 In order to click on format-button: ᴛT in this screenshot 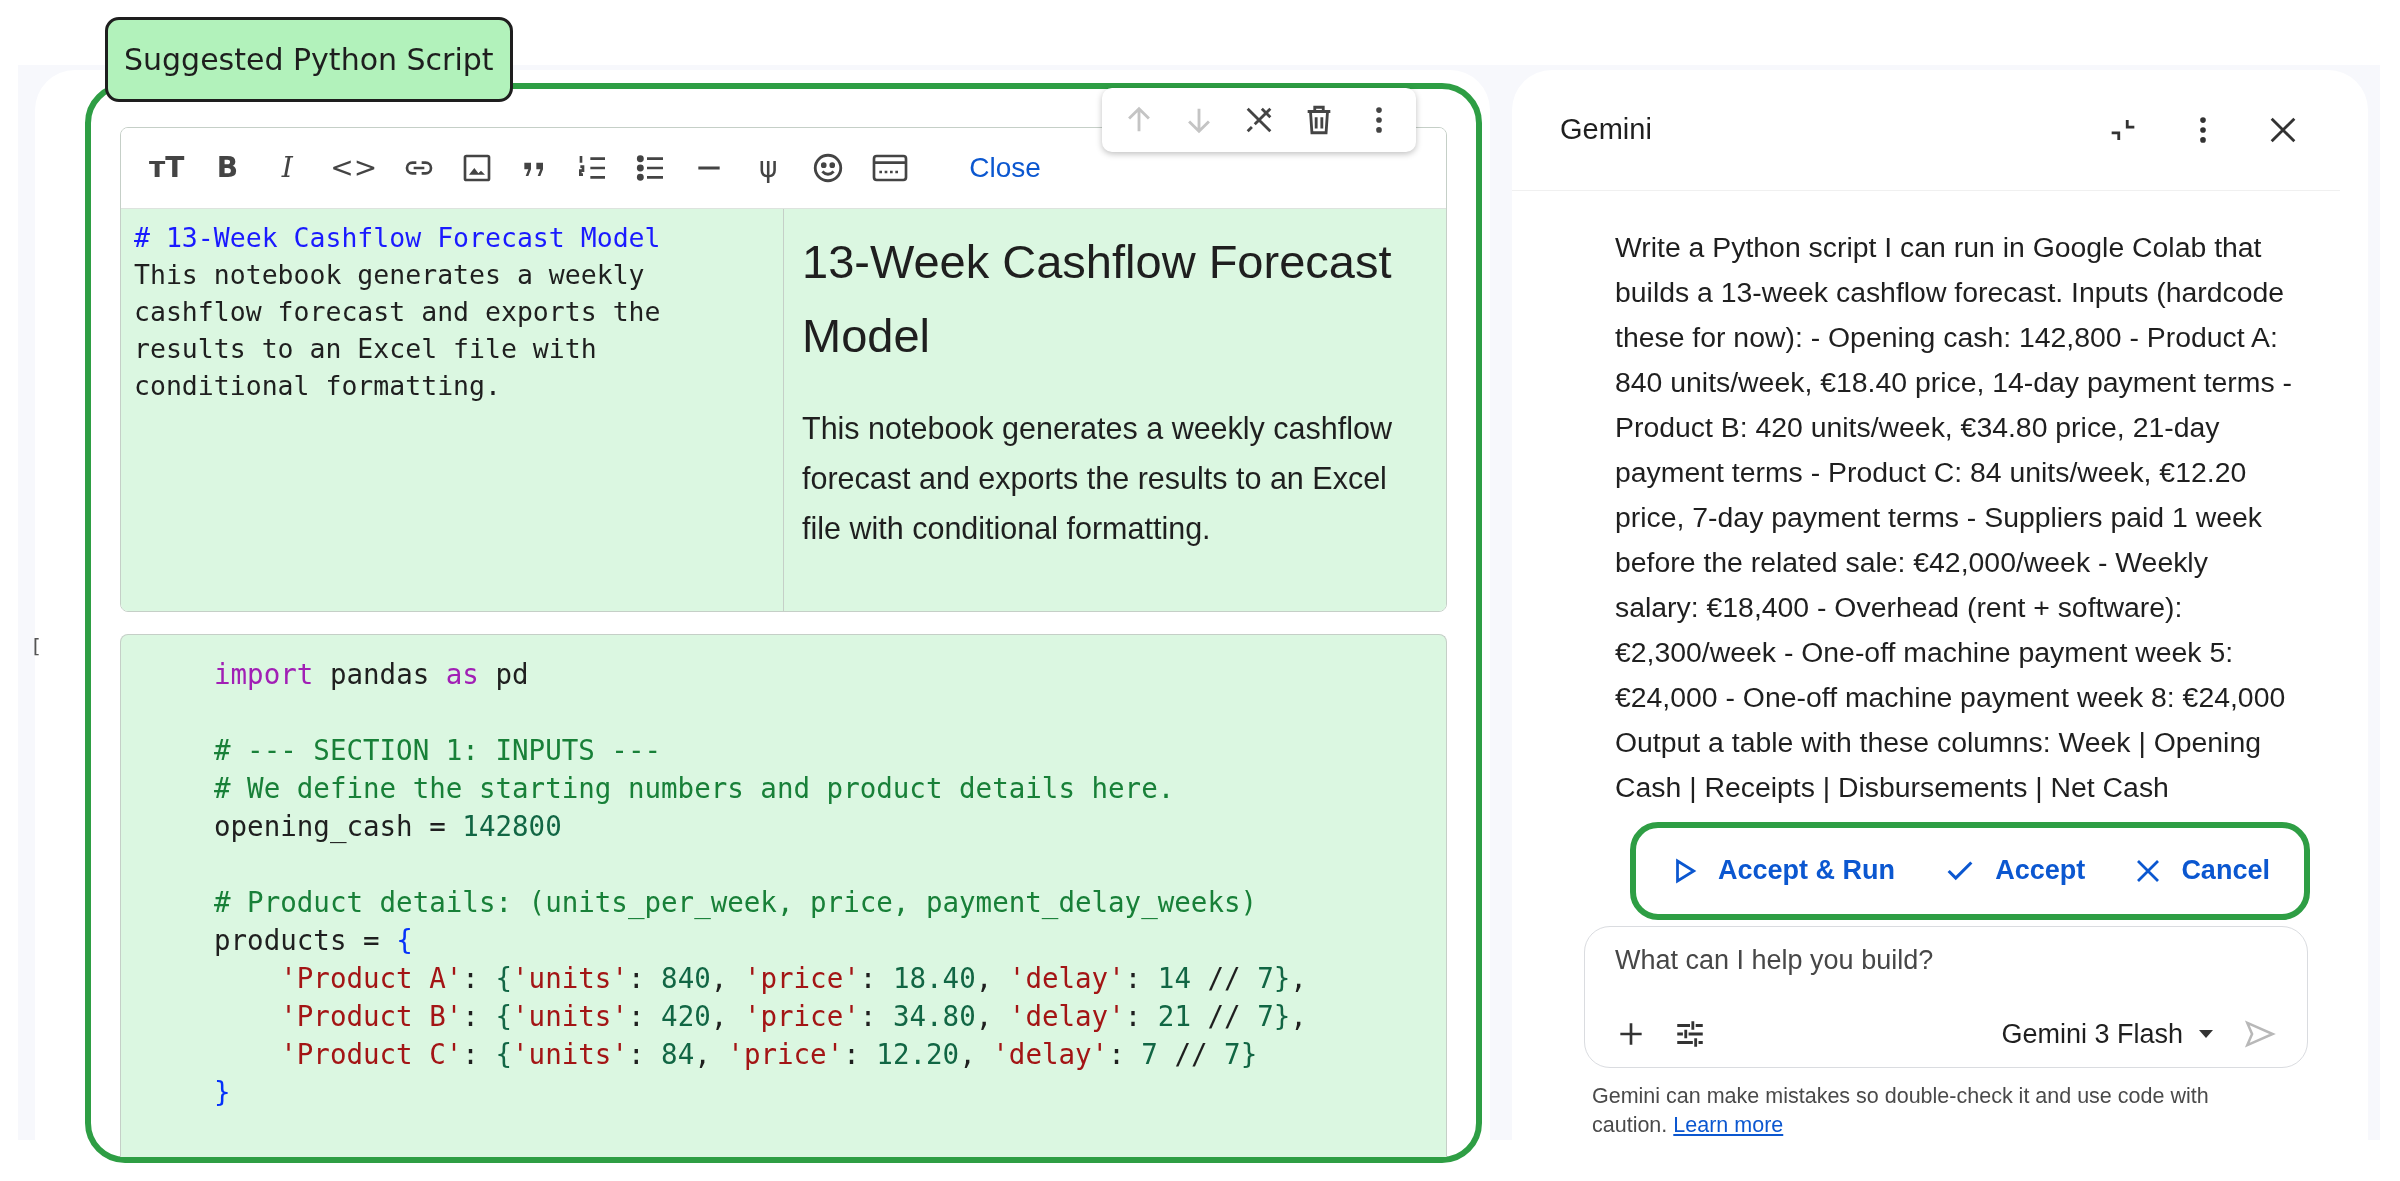, I will do `click(167, 168)`.